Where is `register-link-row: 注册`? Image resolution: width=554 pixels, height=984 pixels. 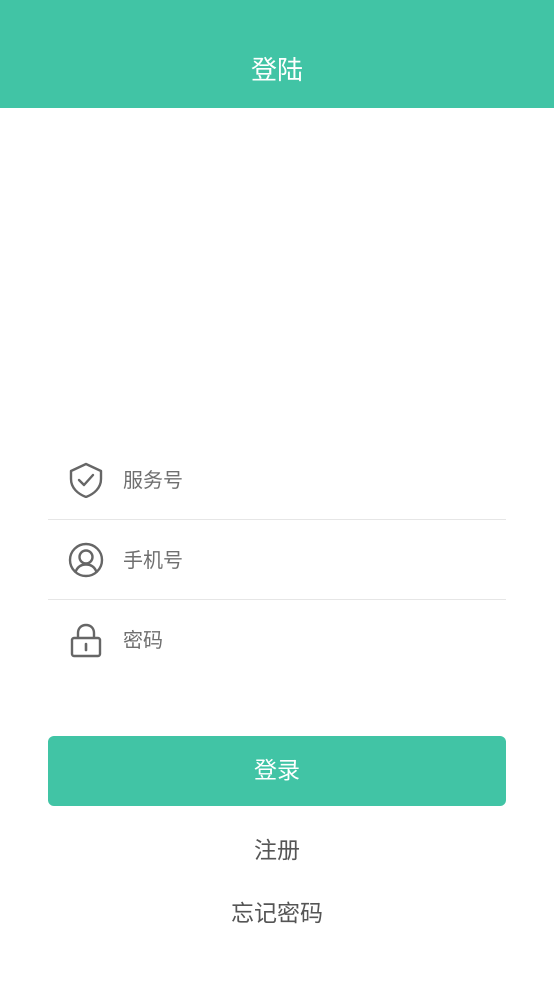 register-link-row: 注册 is located at coordinates (277, 851).